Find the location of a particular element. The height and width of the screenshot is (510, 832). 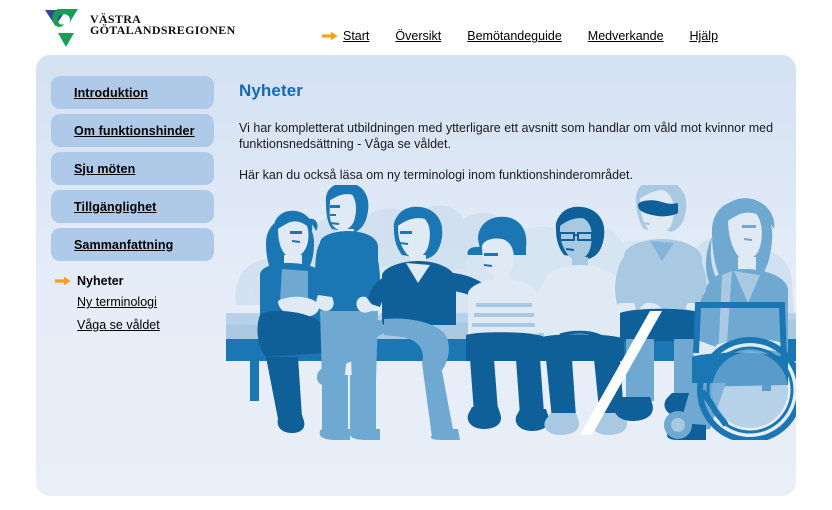

sidebar-item-label: Nyheter is located at coordinates (100, 281).